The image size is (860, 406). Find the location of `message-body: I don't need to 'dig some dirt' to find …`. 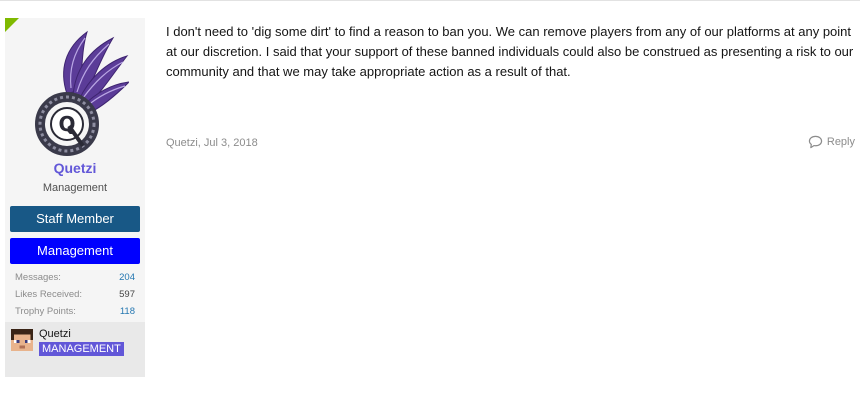

message-body: I don't need to 'dig some dirt' to find … is located at coordinates (510, 51).